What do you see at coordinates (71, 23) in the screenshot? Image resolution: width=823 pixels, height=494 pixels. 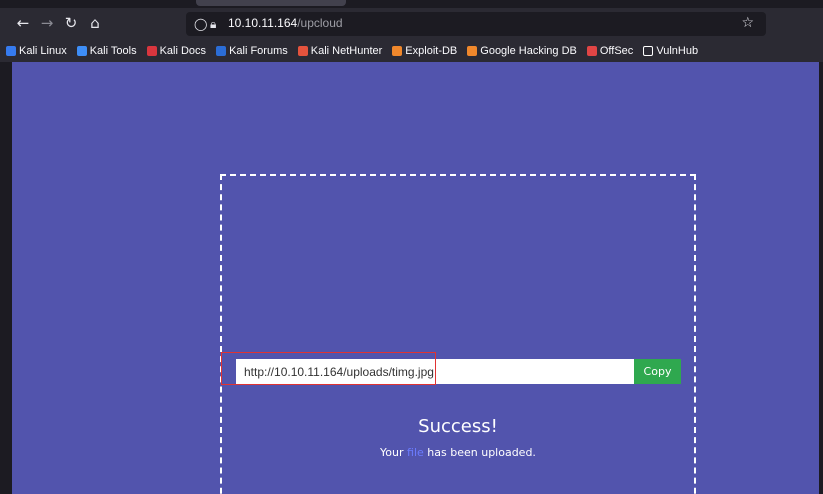 I see `reload-icon: ↻` at bounding box center [71, 23].